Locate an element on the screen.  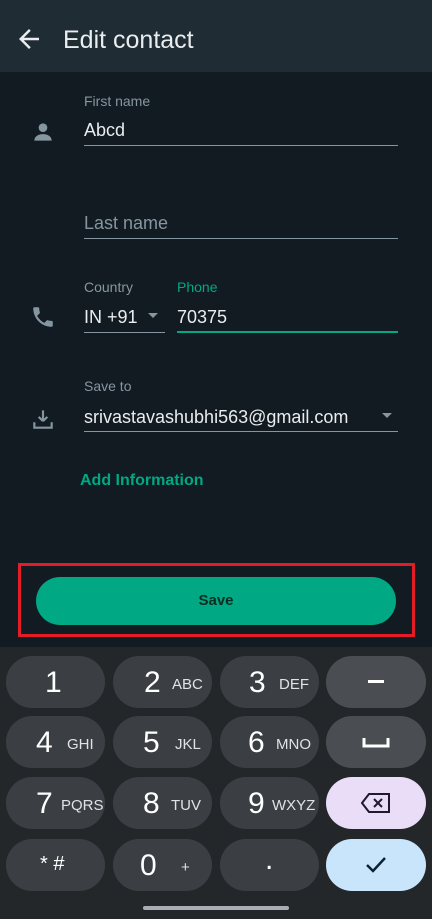
key-backspace is located at coordinates (376, 803).